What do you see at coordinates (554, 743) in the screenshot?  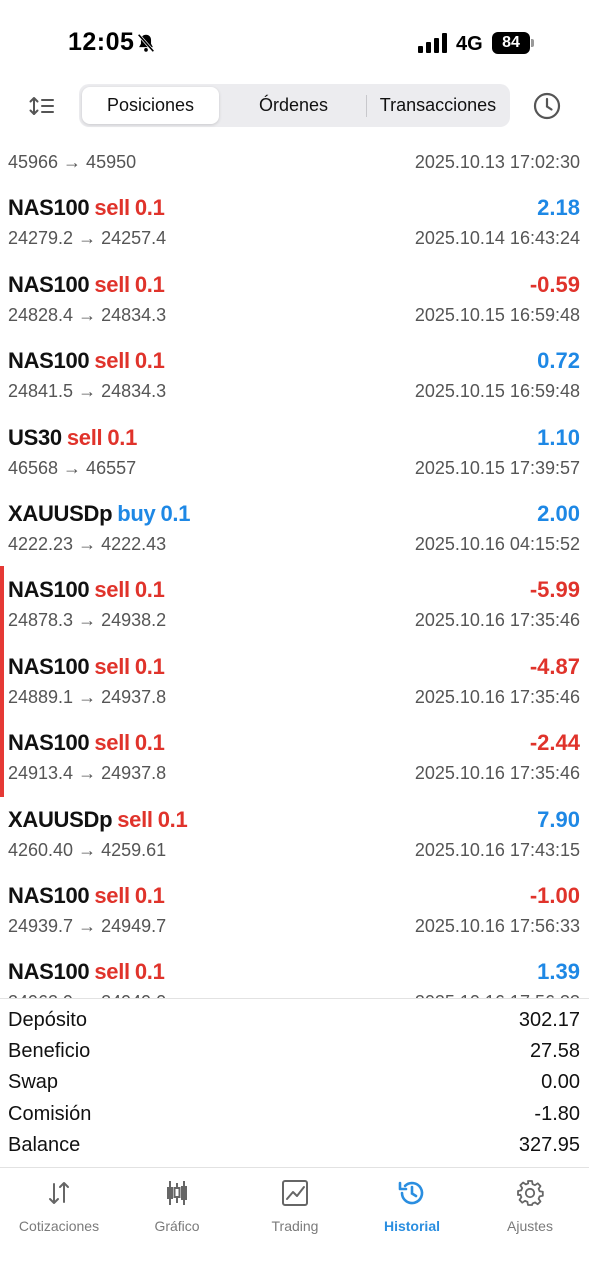 I see `trade-profit: -2.44` at bounding box center [554, 743].